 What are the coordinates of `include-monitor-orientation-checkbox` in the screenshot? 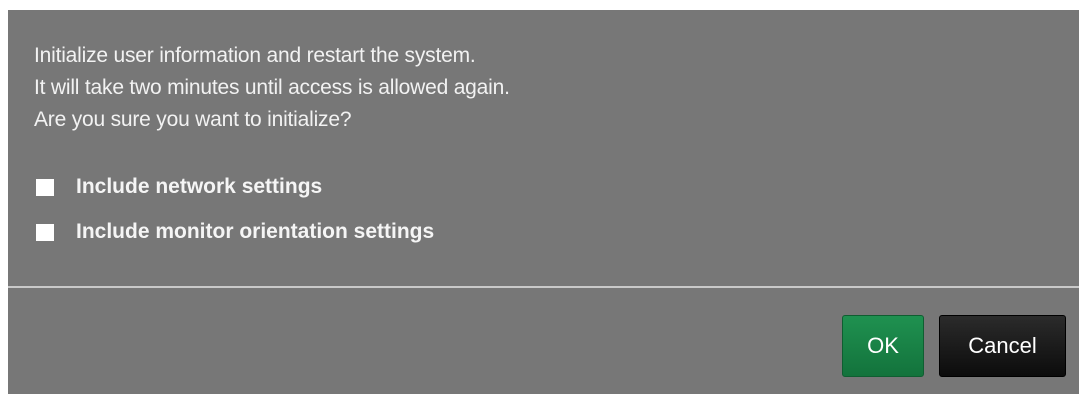 It's located at (45, 232).